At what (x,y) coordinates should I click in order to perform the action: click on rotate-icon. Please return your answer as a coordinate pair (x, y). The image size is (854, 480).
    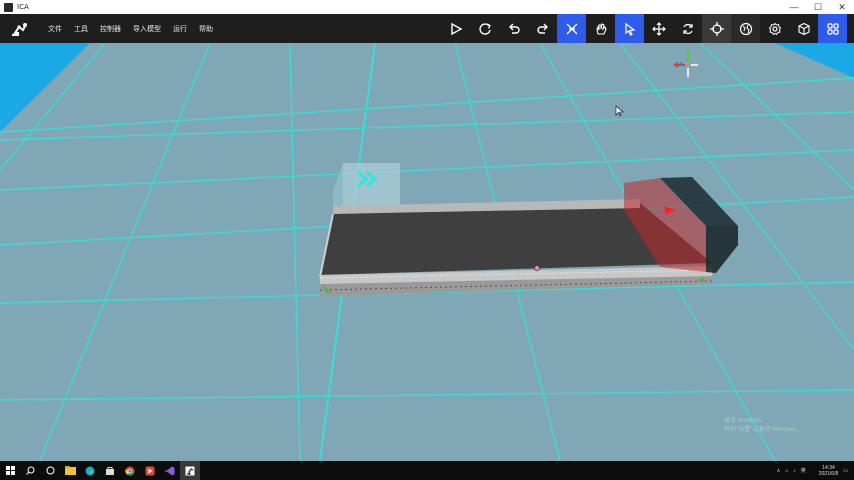
    Looking at the image, I should click on (687, 28).